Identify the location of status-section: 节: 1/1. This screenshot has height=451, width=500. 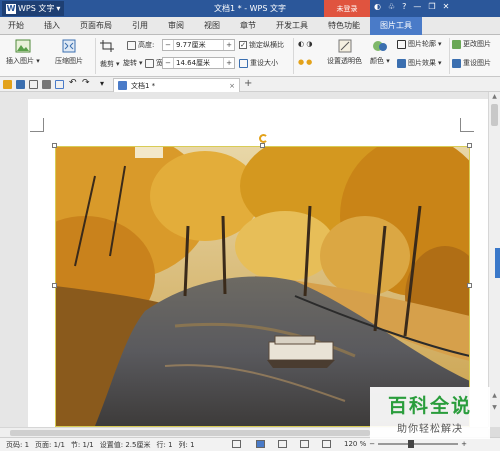
(82, 444).